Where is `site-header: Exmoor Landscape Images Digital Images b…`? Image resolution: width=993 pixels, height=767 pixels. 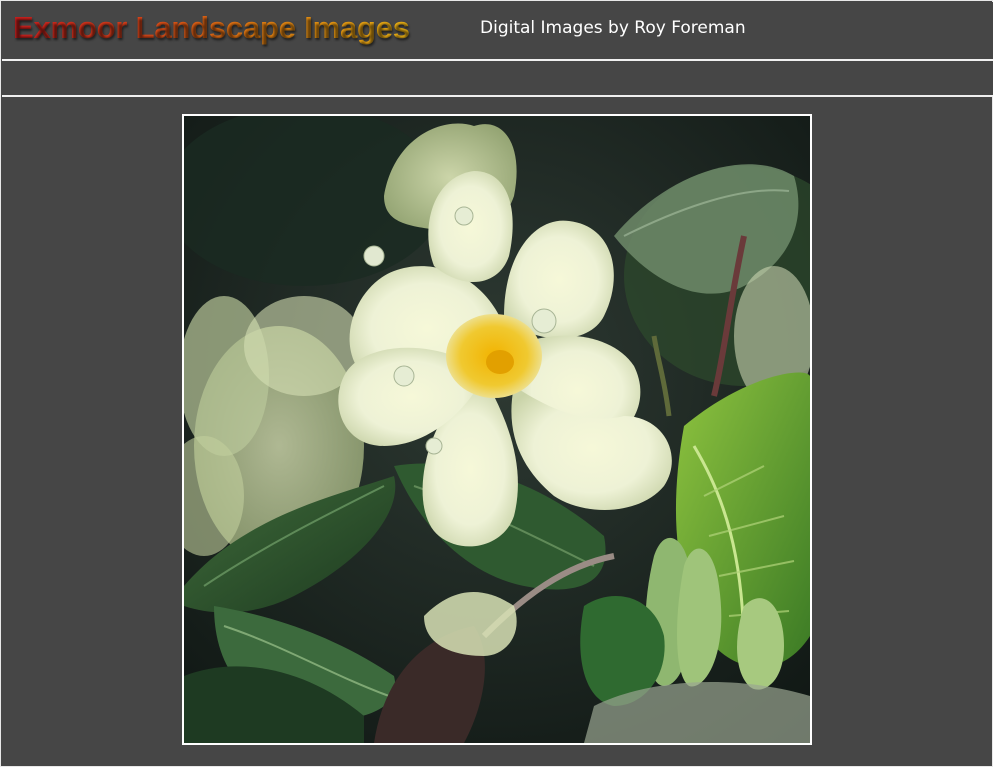 site-header: Exmoor Landscape Images Digital Images b… is located at coordinates (497, 30).